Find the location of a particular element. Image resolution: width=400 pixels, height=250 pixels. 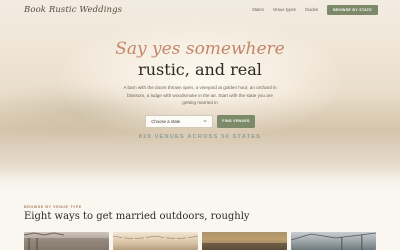

barn-image is located at coordinates (66, 241).